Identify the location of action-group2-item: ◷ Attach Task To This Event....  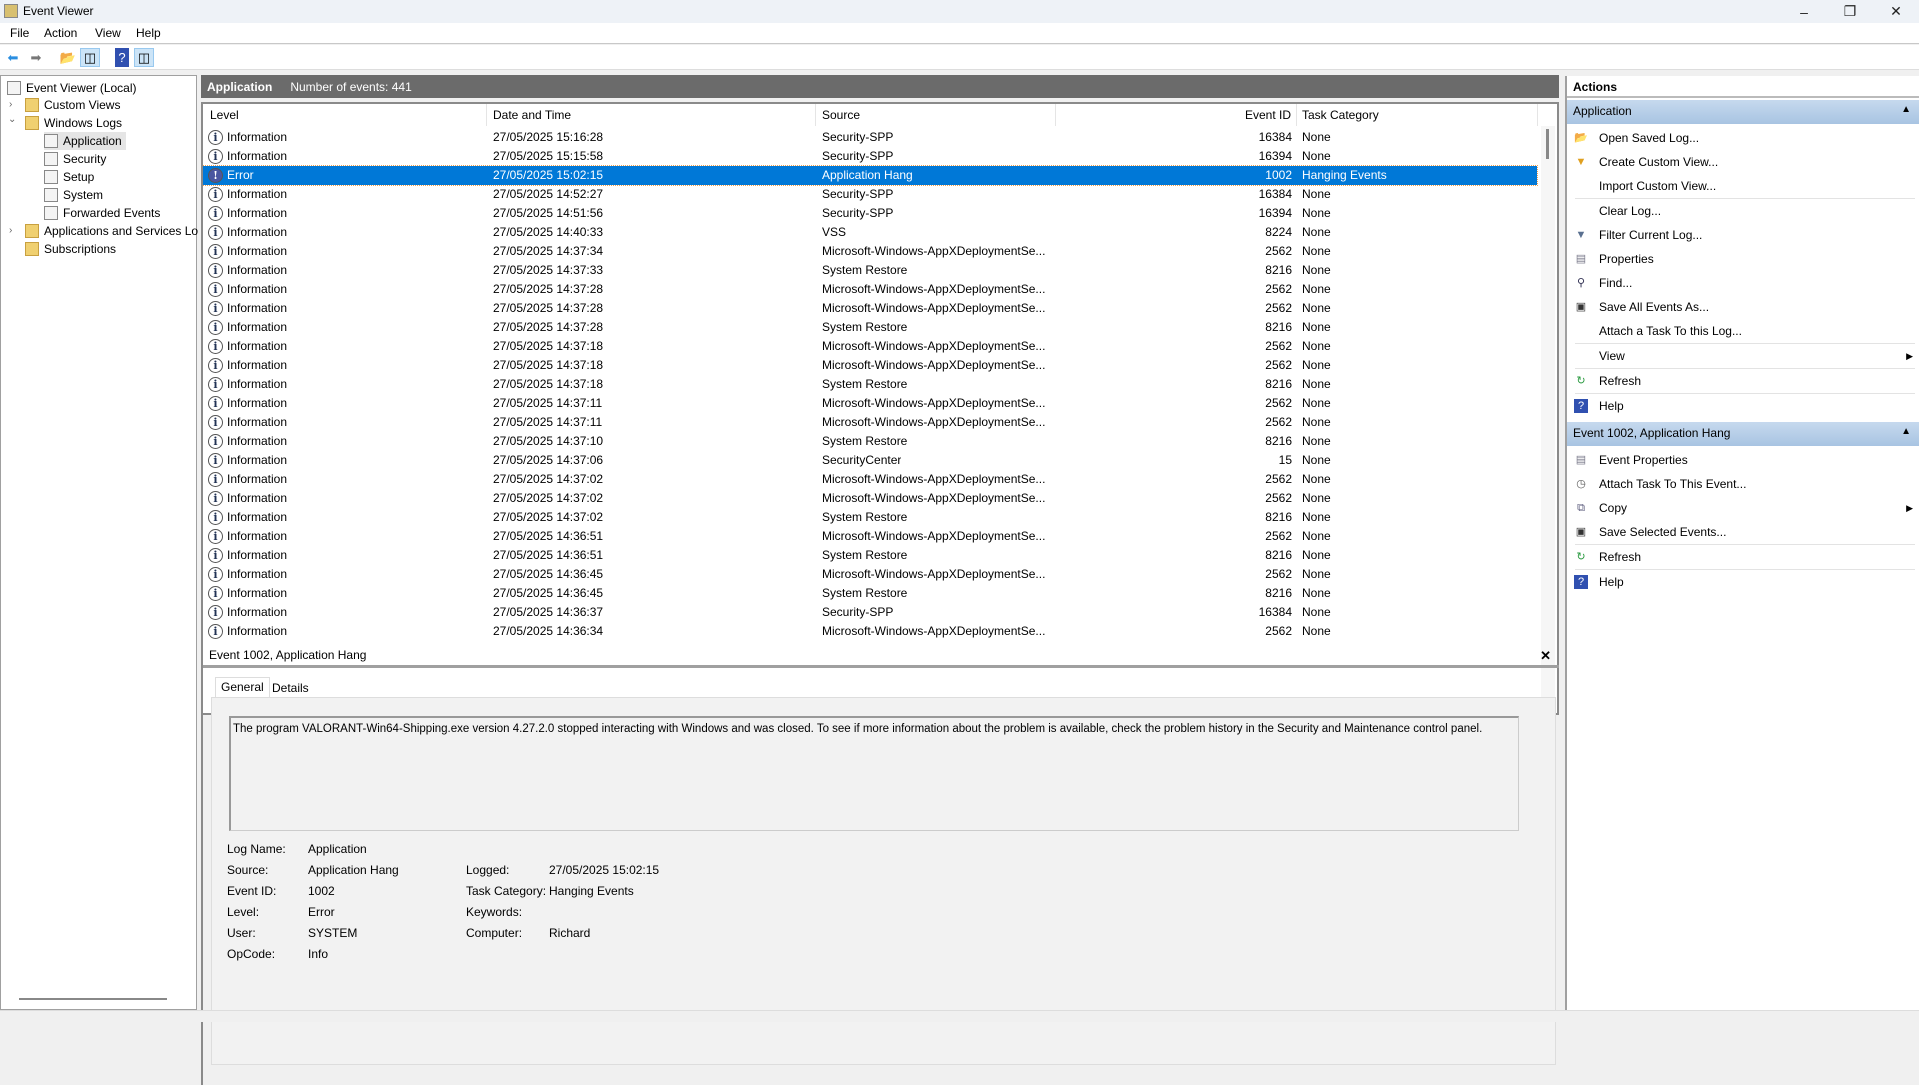
(1743, 484).